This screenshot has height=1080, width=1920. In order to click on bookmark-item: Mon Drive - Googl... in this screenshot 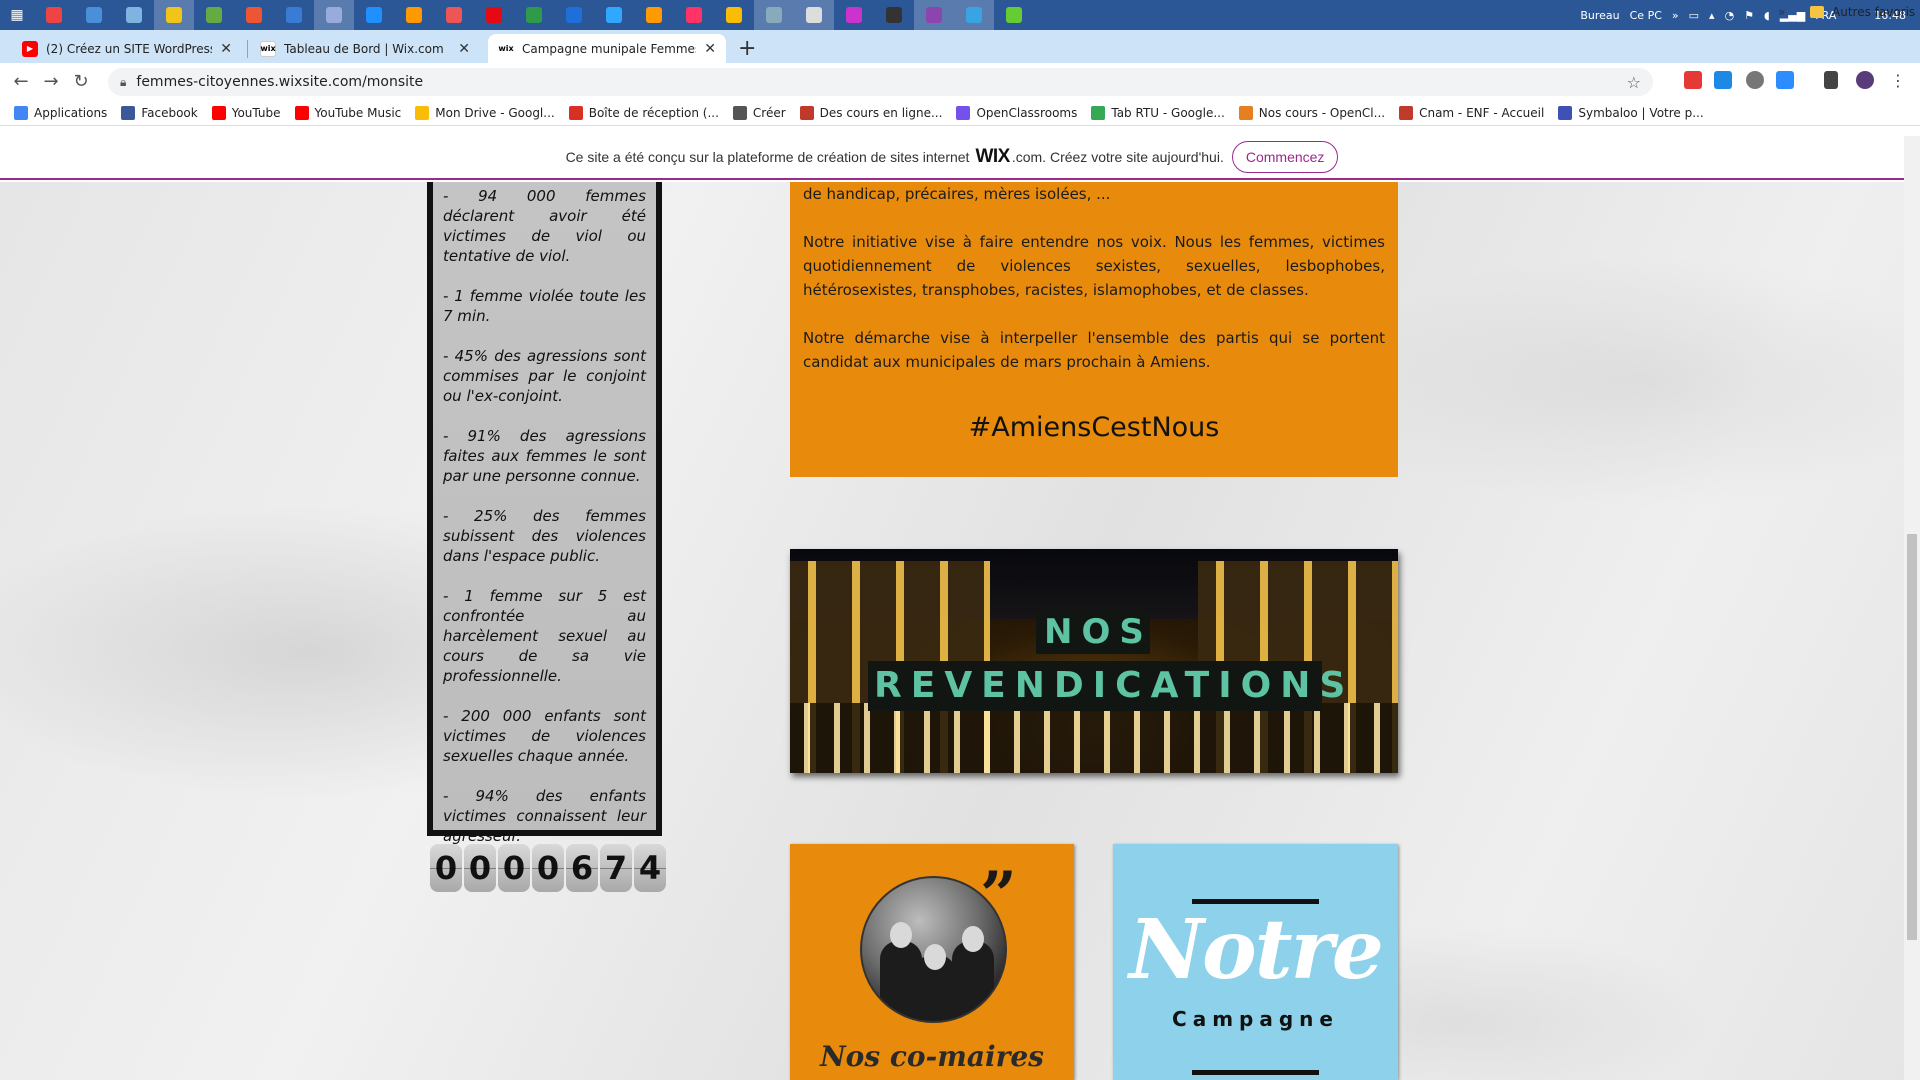, I will do `click(485, 112)`.